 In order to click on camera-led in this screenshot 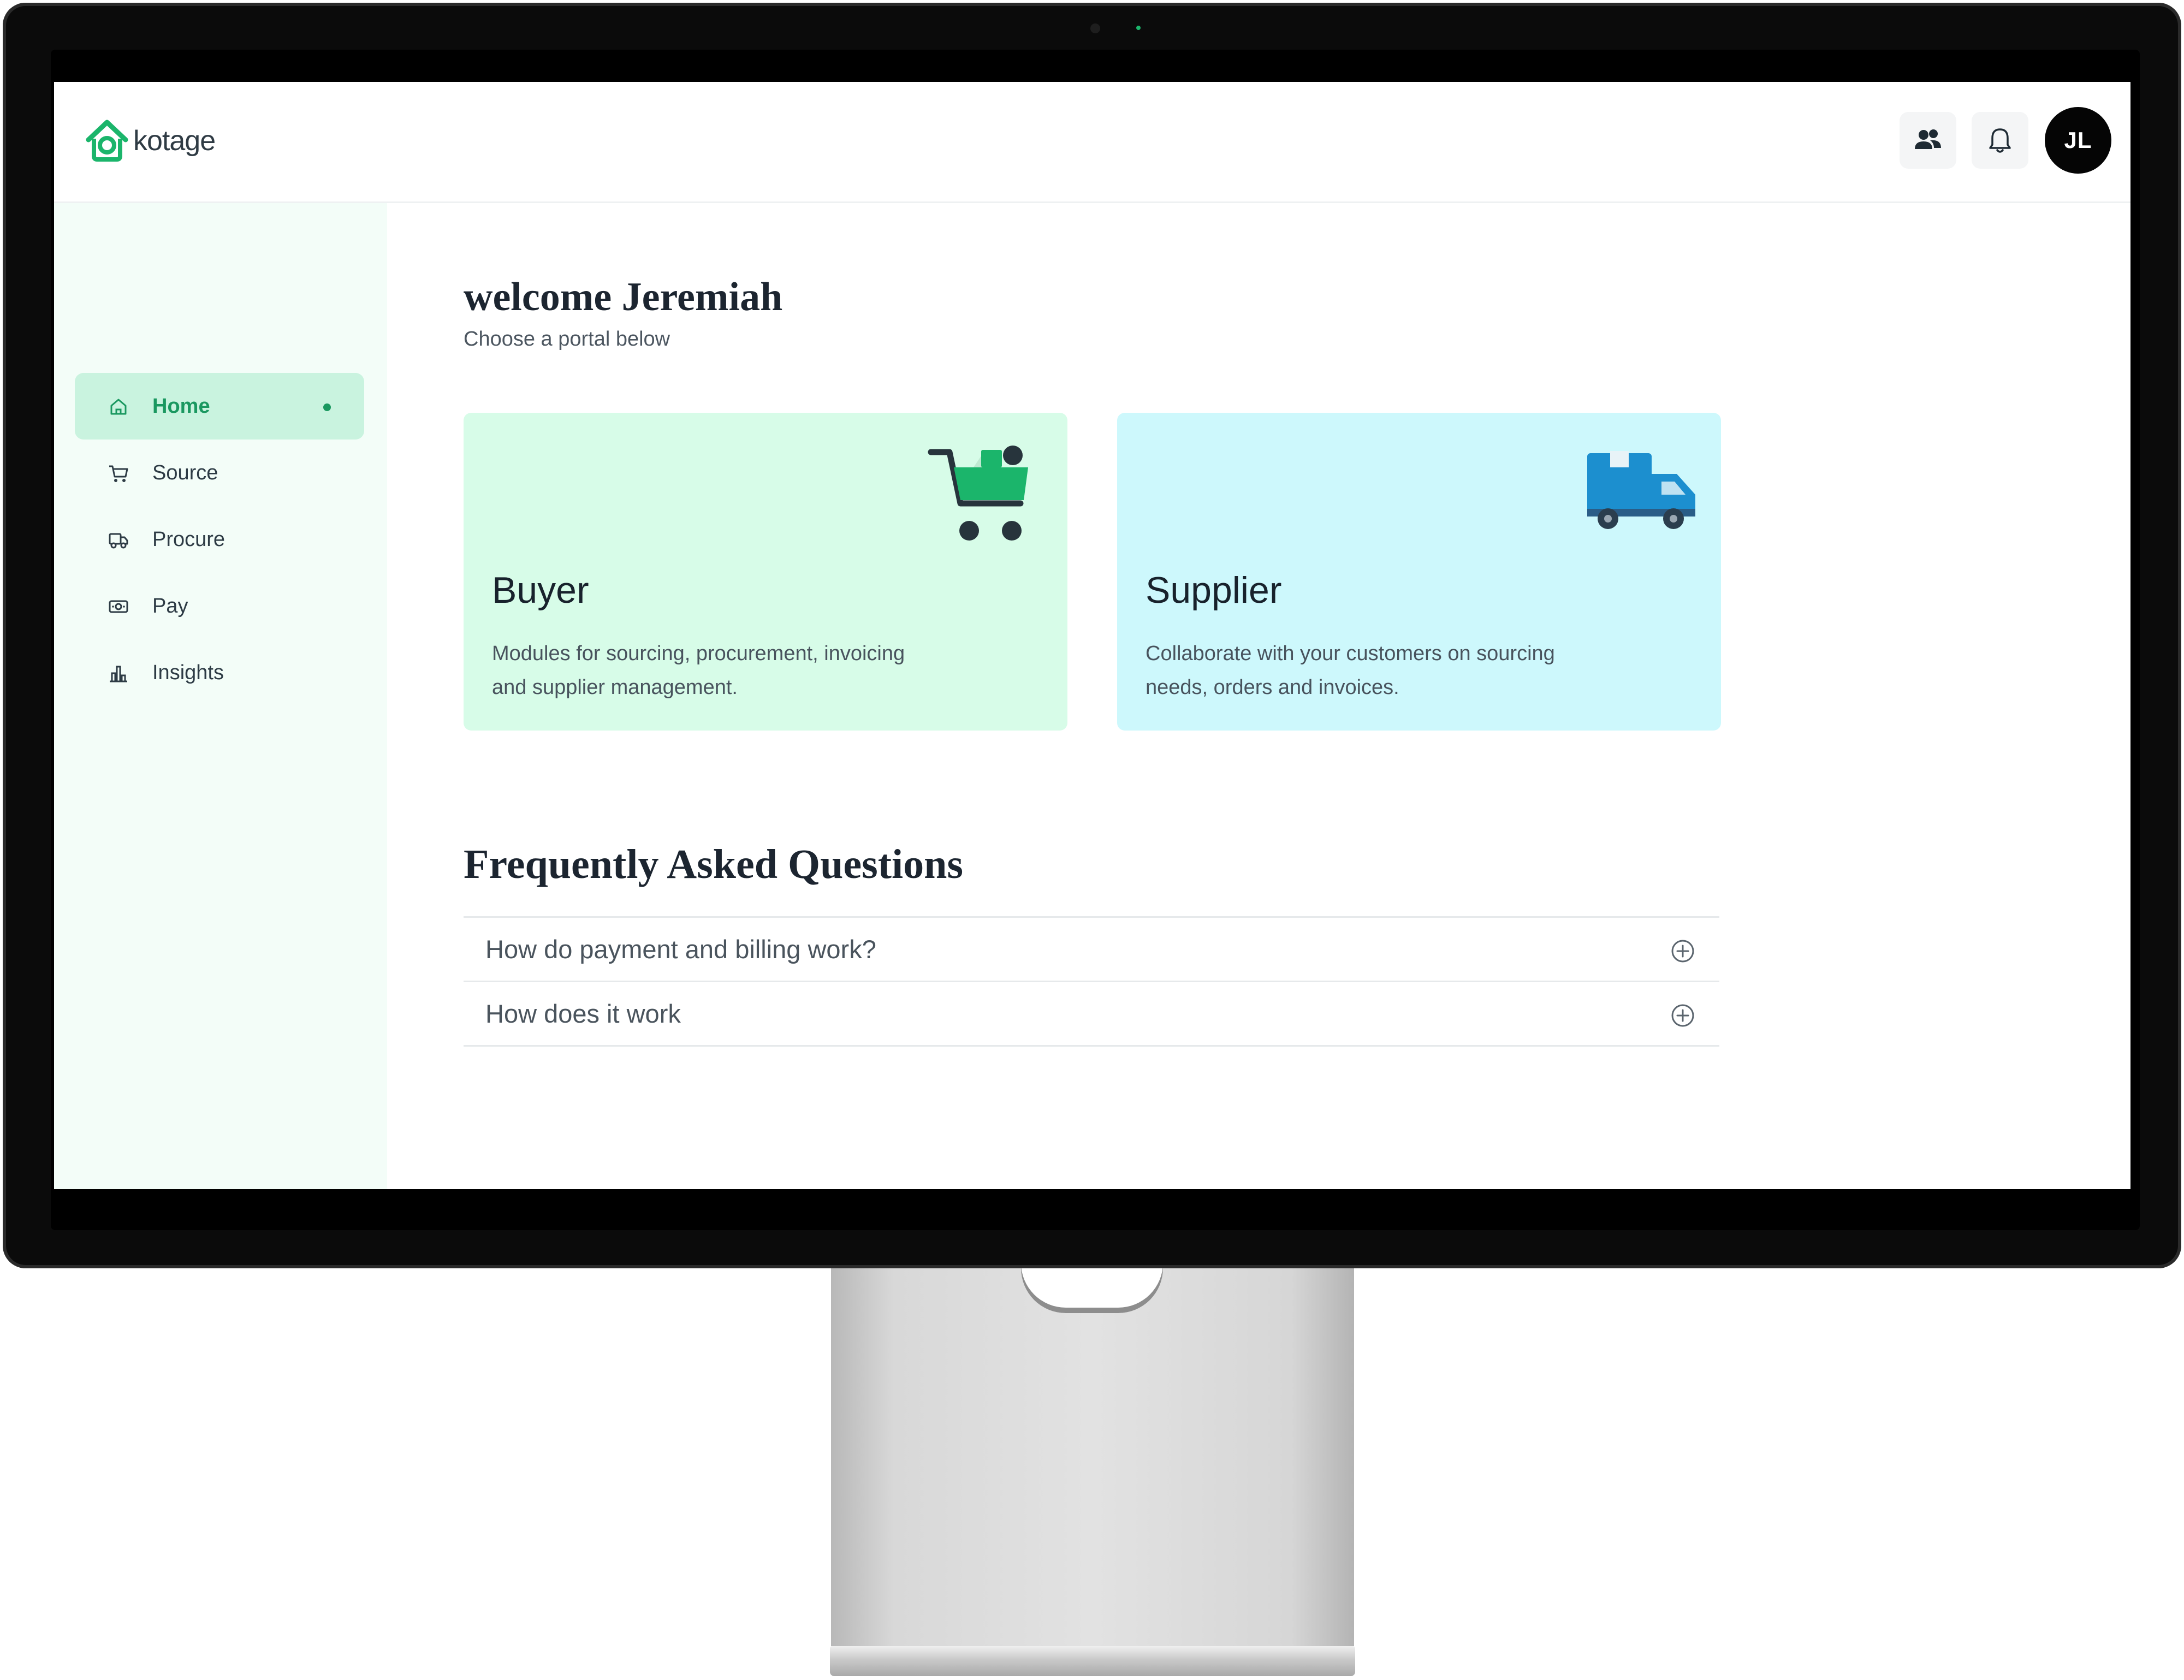, I will do `click(1138, 28)`.